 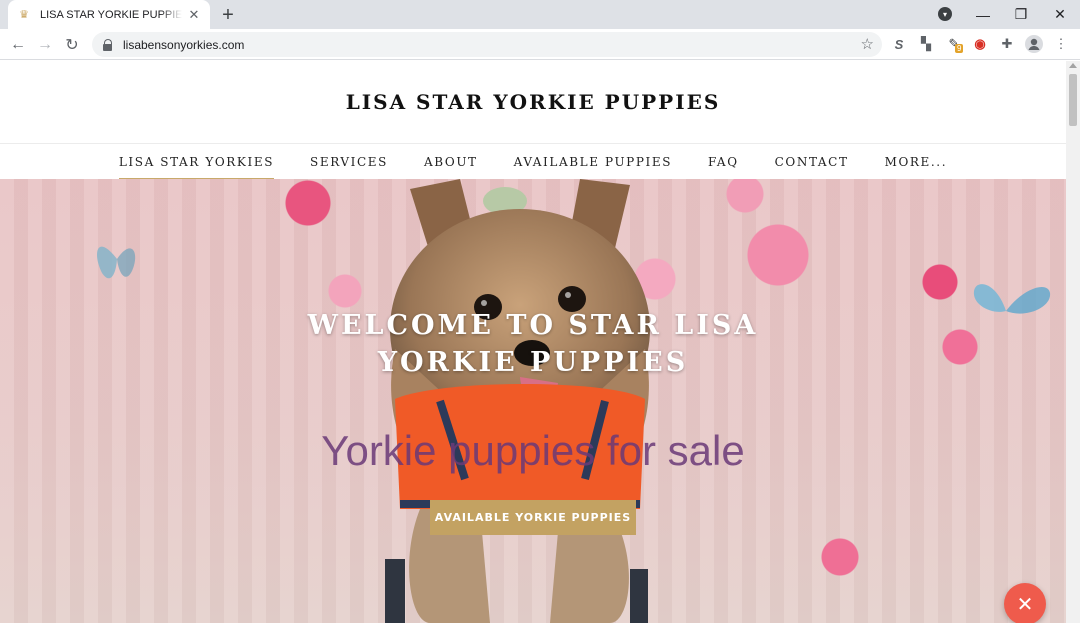 What do you see at coordinates (1073, 100) in the screenshot?
I see `scrollbar-thumb` at bounding box center [1073, 100].